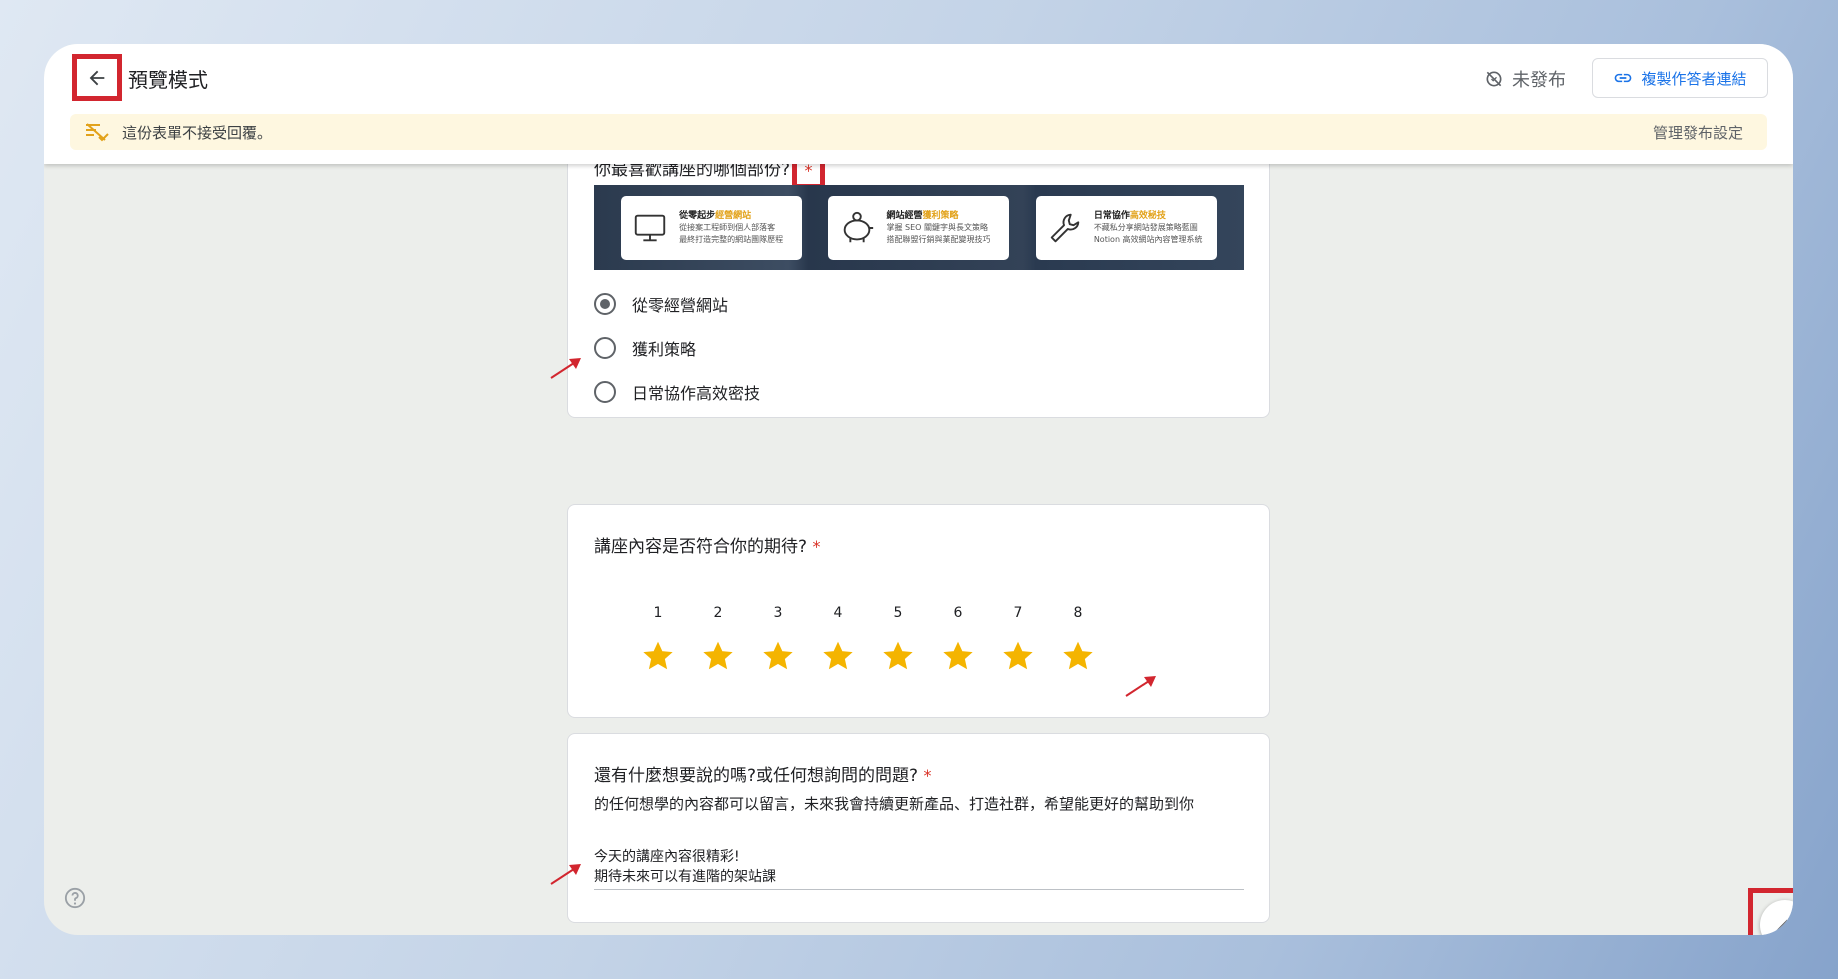 Image resolution: width=1838 pixels, height=979 pixels. I want to click on feature-line: 搭配聯盟行銷與業配變現技巧, so click(938, 239).